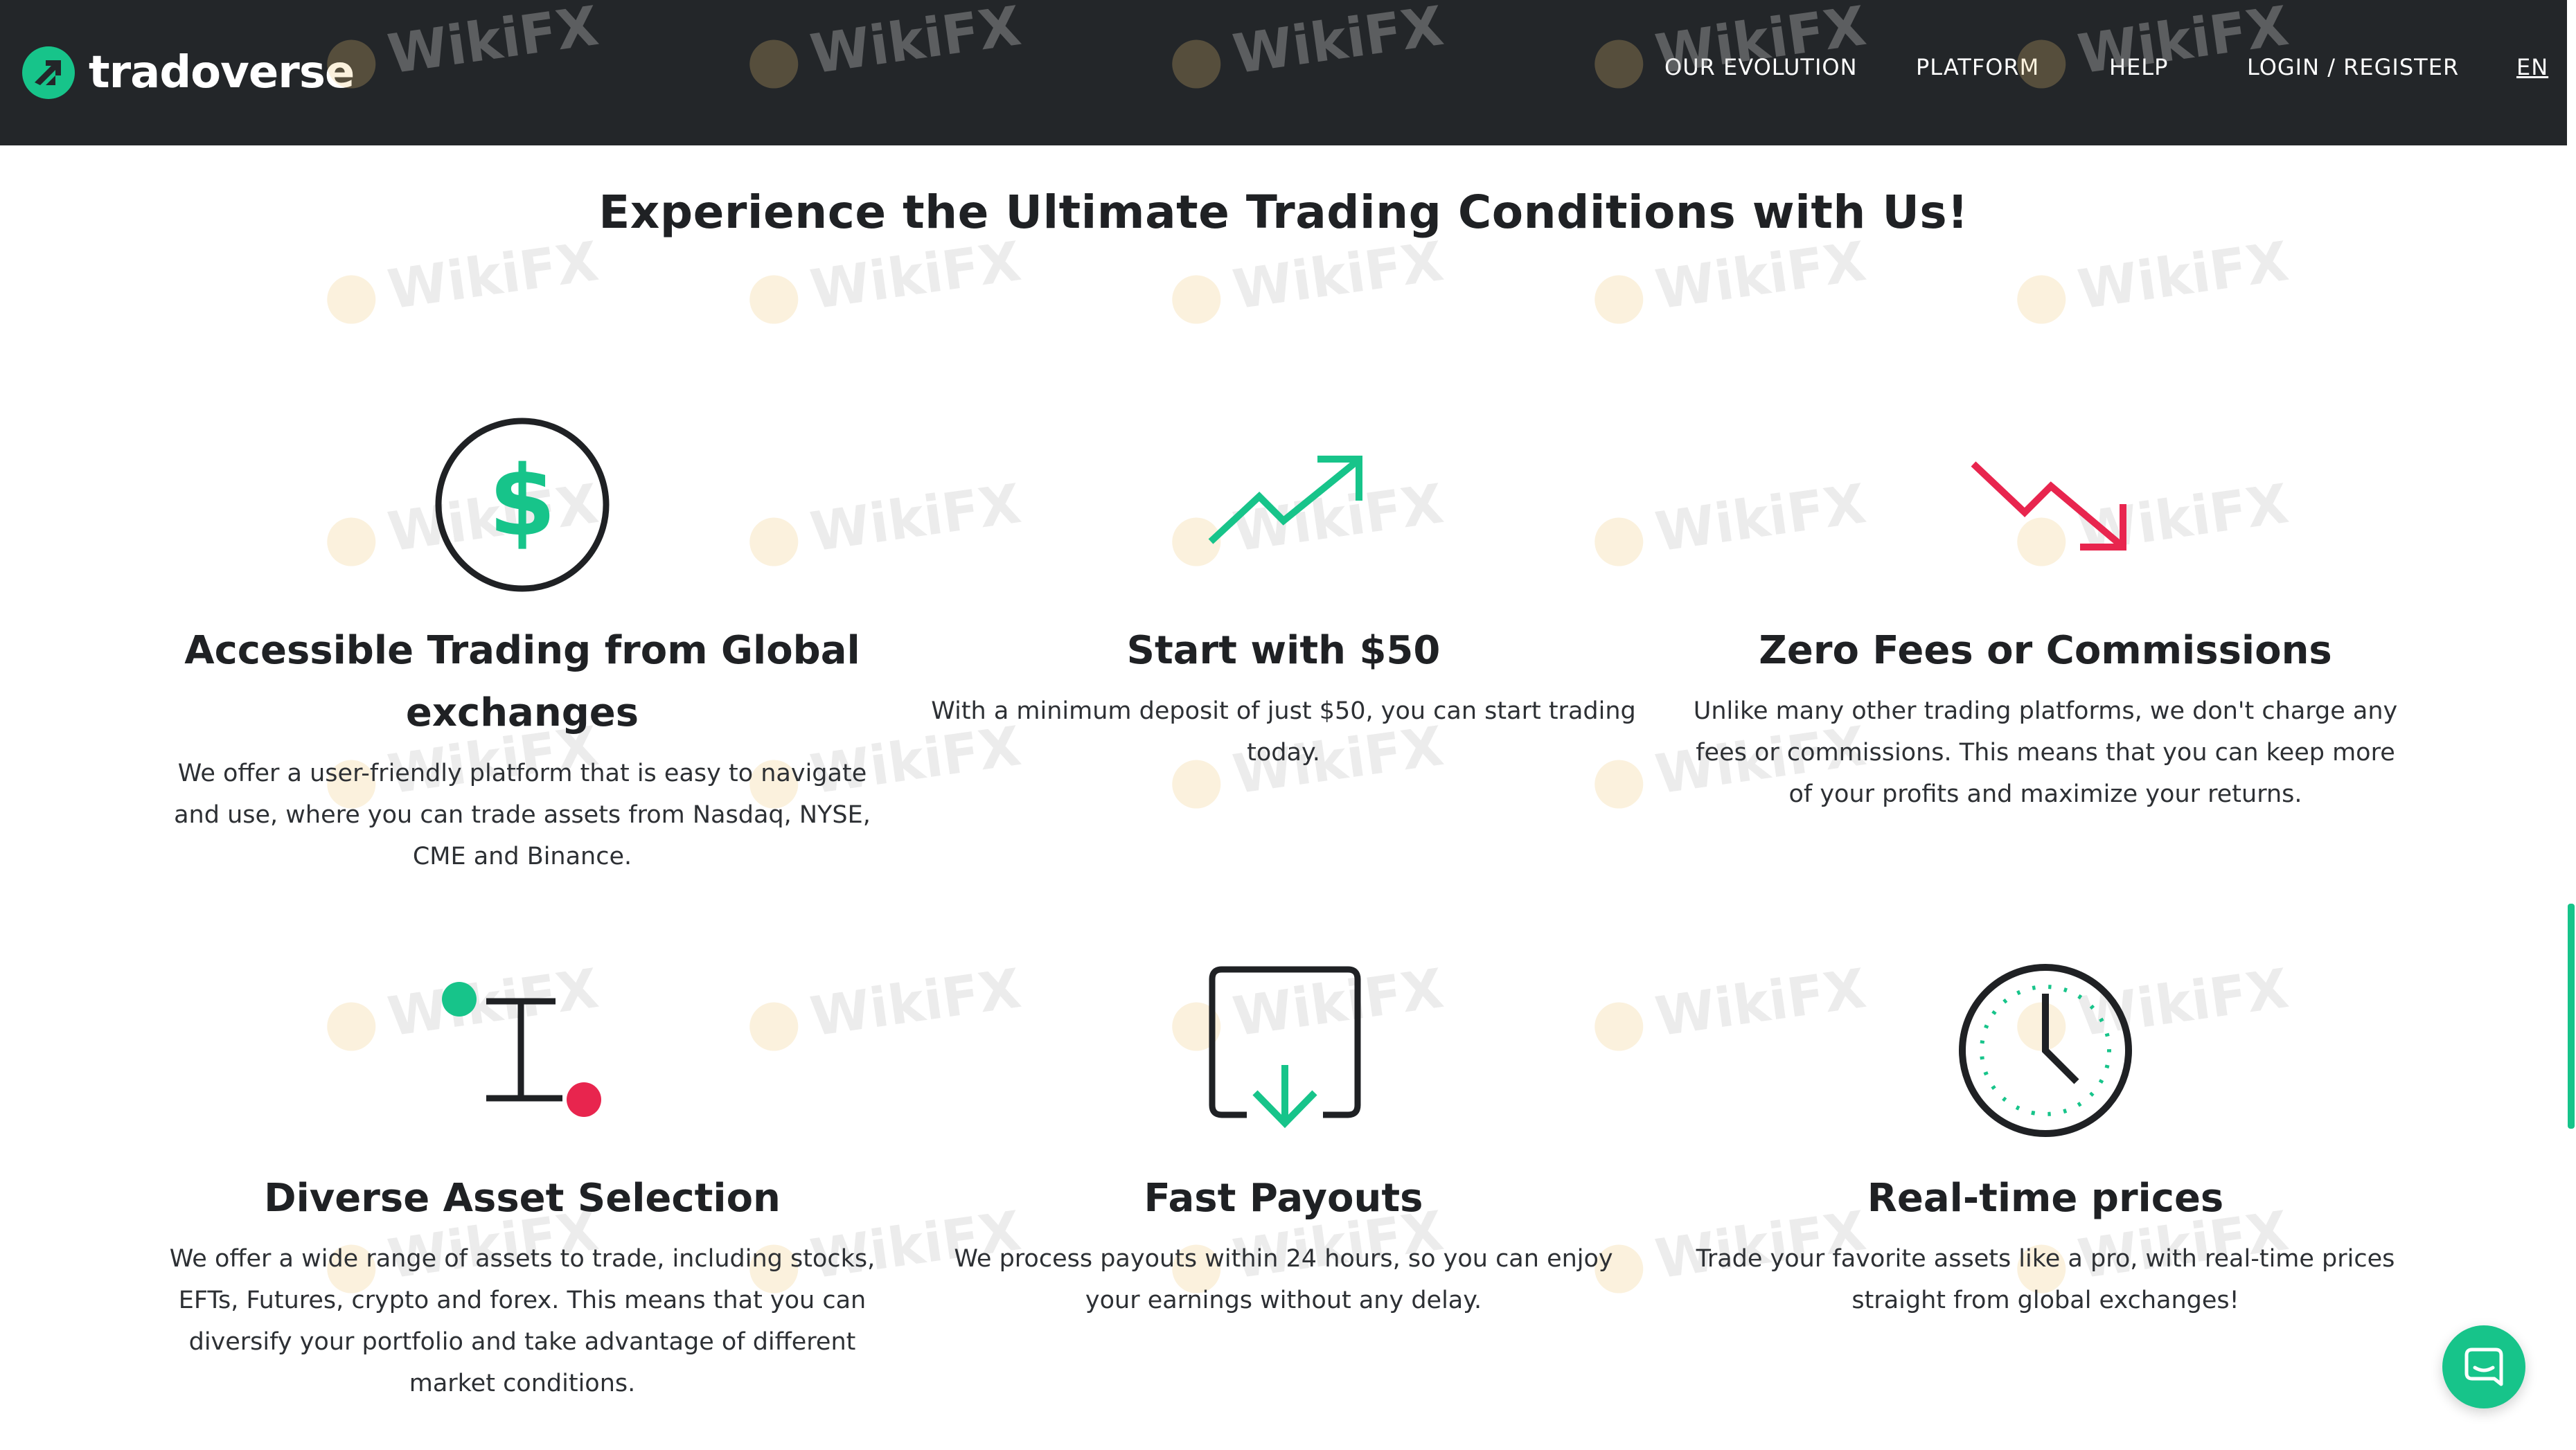  I want to click on chat-bubble-icon, so click(2483, 1367).